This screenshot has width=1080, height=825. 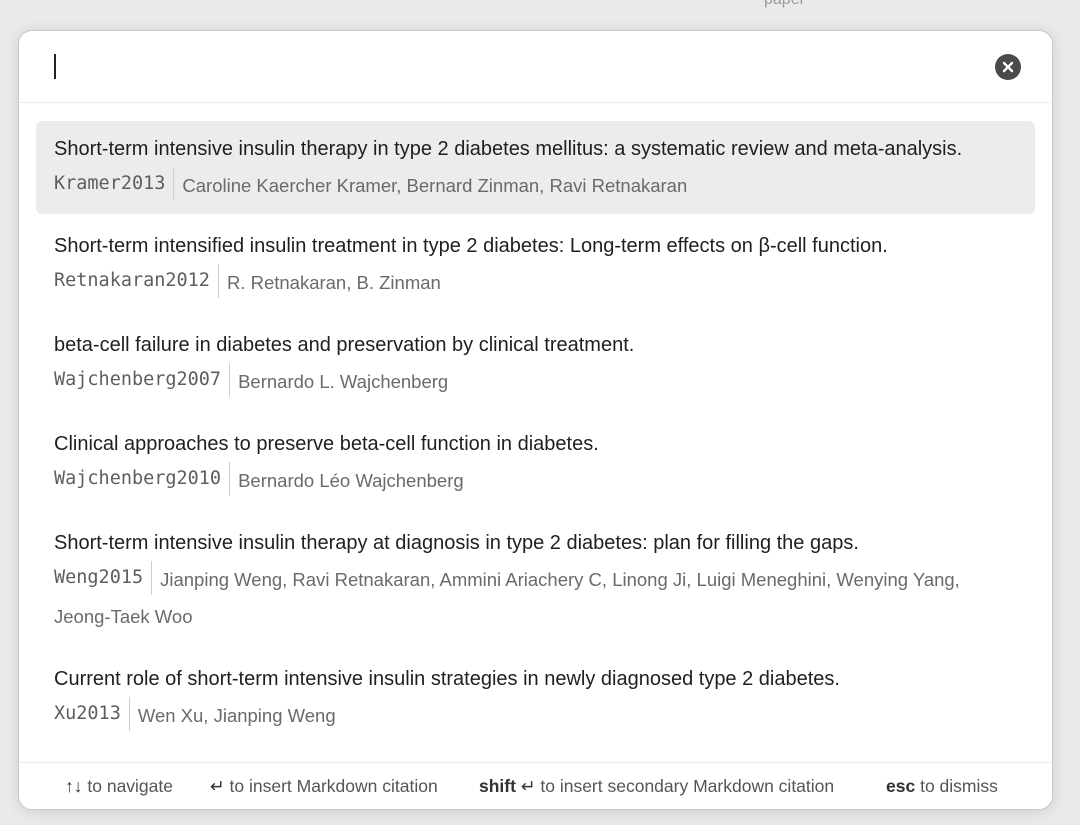 I want to click on result-authors: Wen Xu, Jianping Weng, so click(x=236, y=715).